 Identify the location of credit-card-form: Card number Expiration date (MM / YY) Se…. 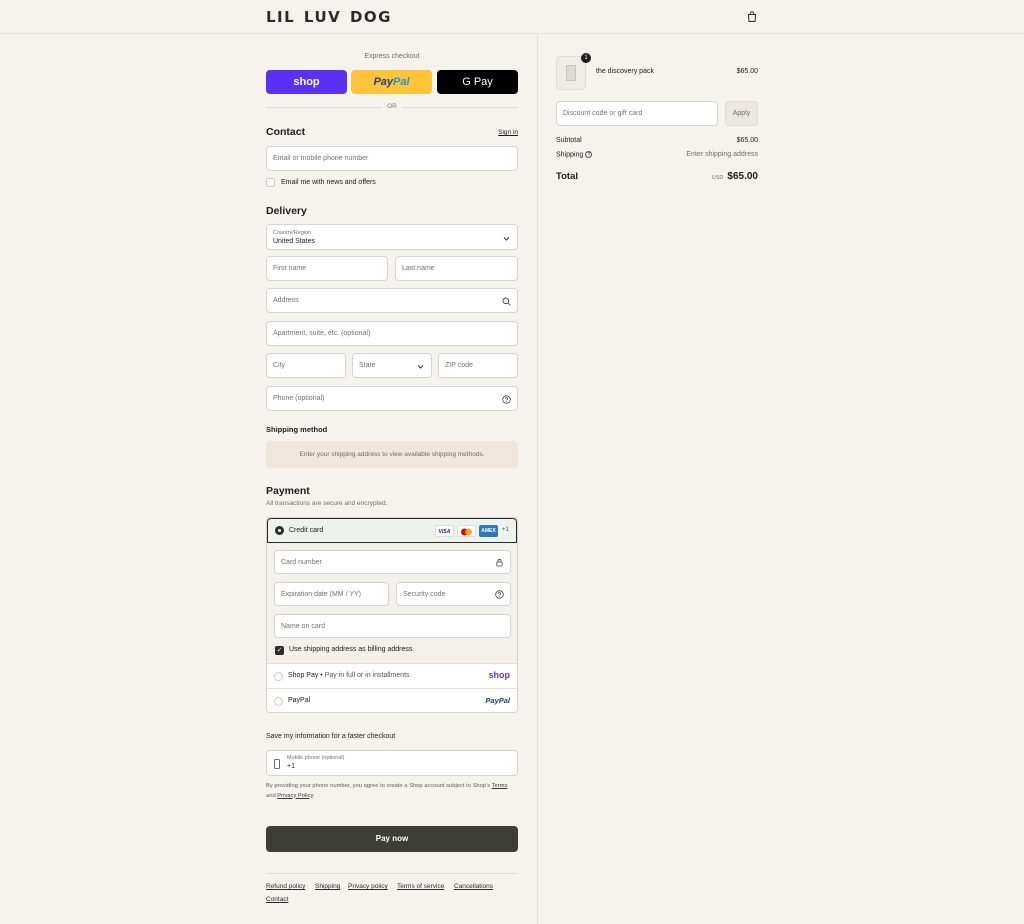
(392, 603).